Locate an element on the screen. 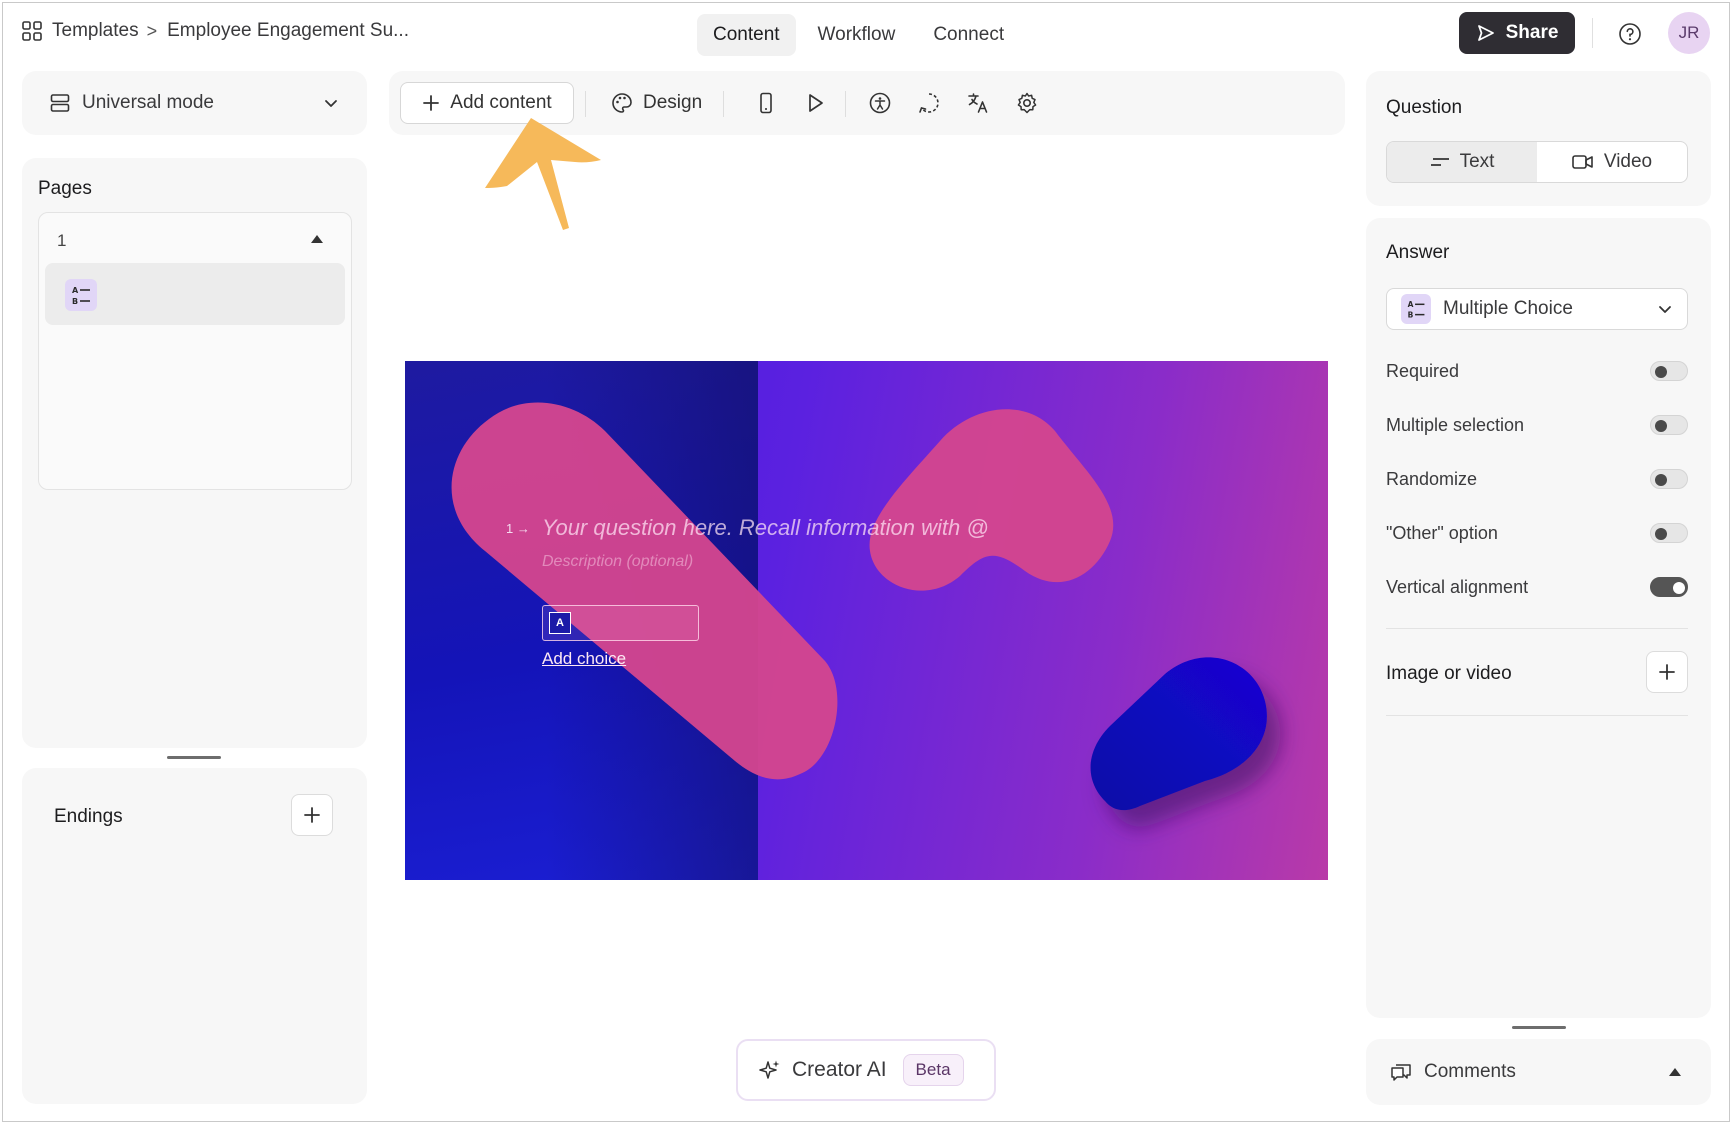 The image size is (1732, 1126). other-option-toggle is located at coordinates (1669, 533).